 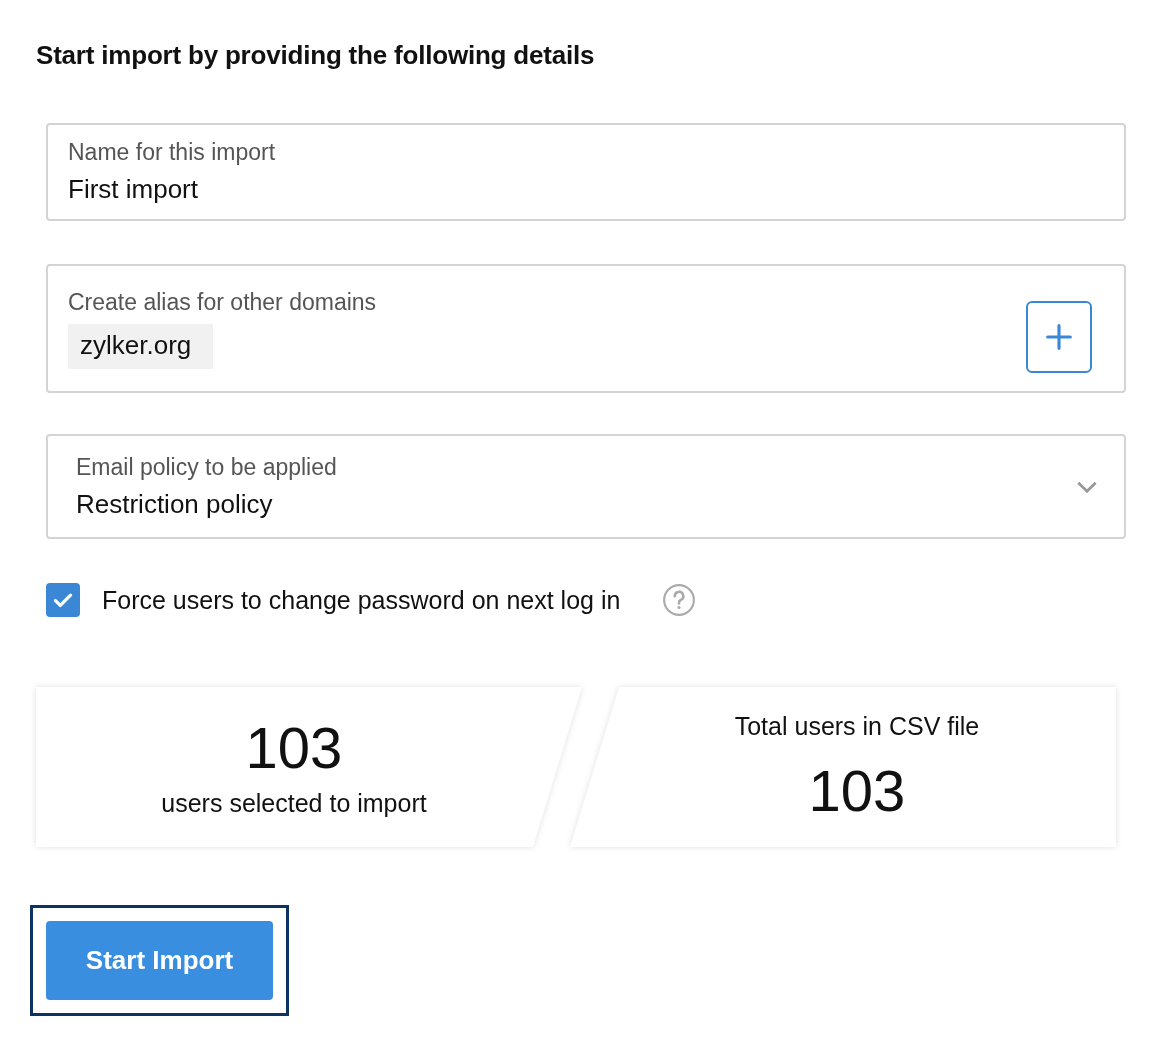 What do you see at coordinates (133, 189) in the screenshot?
I see `field-value: First import` at bounding box center [133, 189].